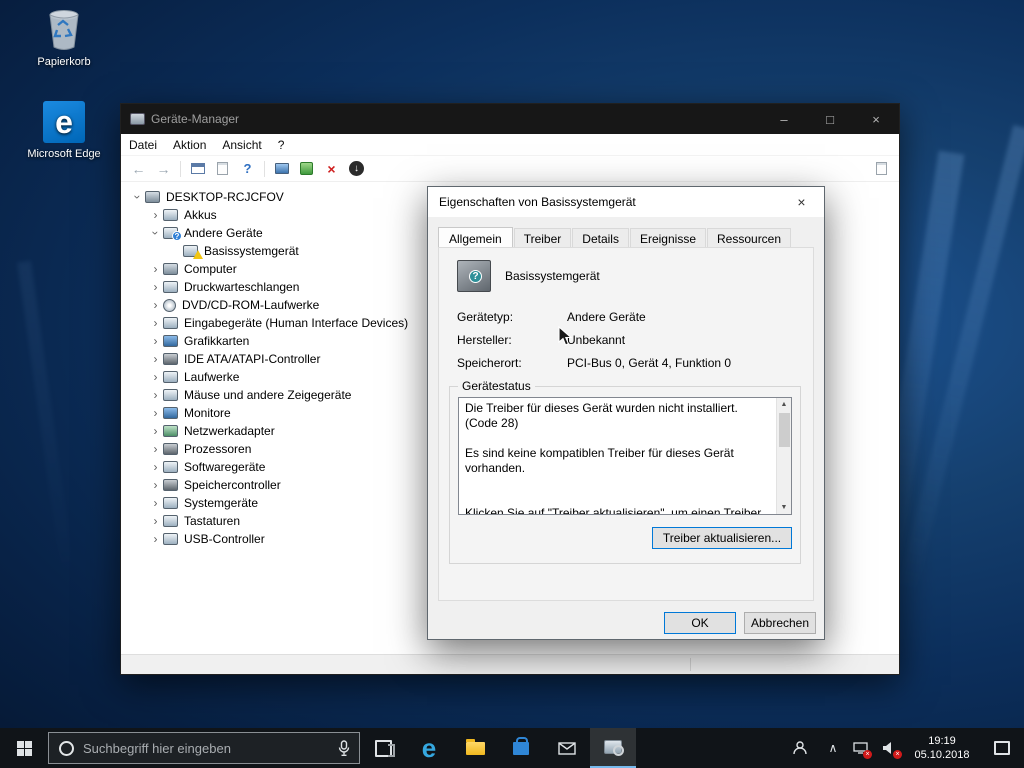  Describe the element at coordinates (170, 287) in the screenshot. I see `printer-icon` at that location.